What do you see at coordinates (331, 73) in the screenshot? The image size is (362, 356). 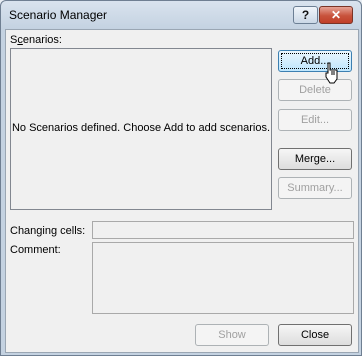 I see `mouse-pointer-icon` at bounding box center [331, 73].